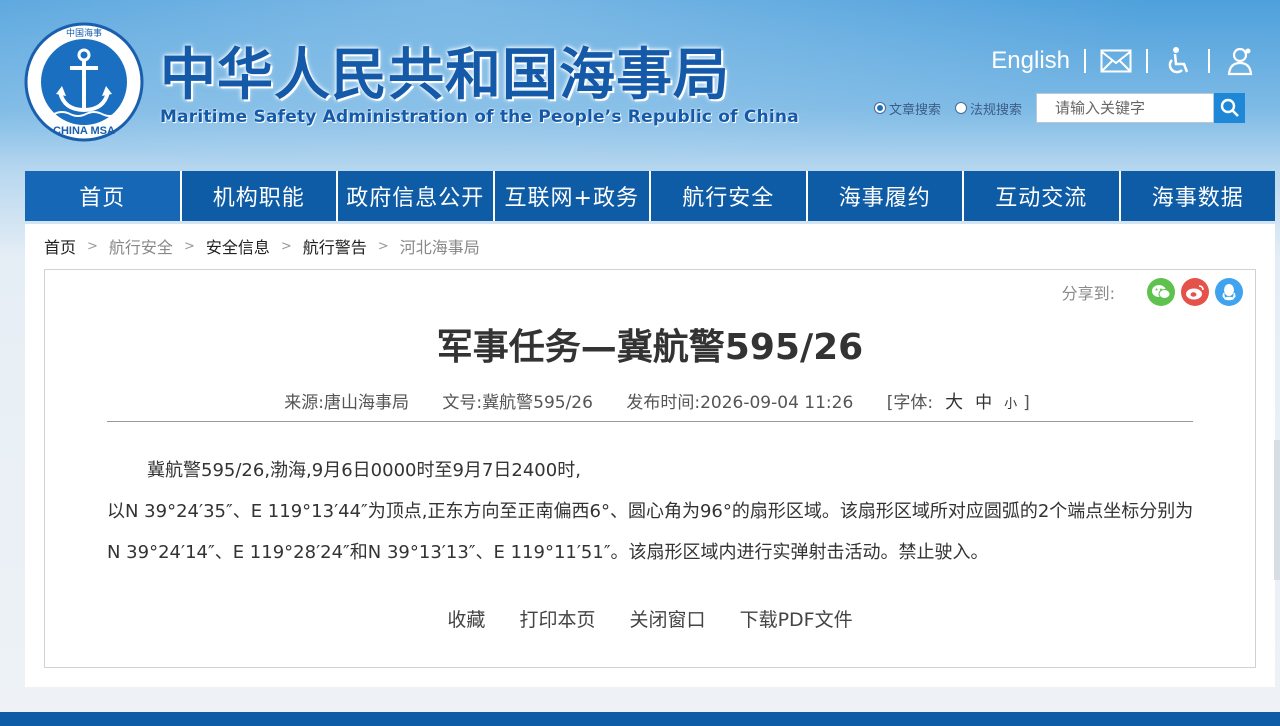  What do you see at coordinates (961, 108) in the screenshot?
I see `radio-button` at bounding box center [961, 108].